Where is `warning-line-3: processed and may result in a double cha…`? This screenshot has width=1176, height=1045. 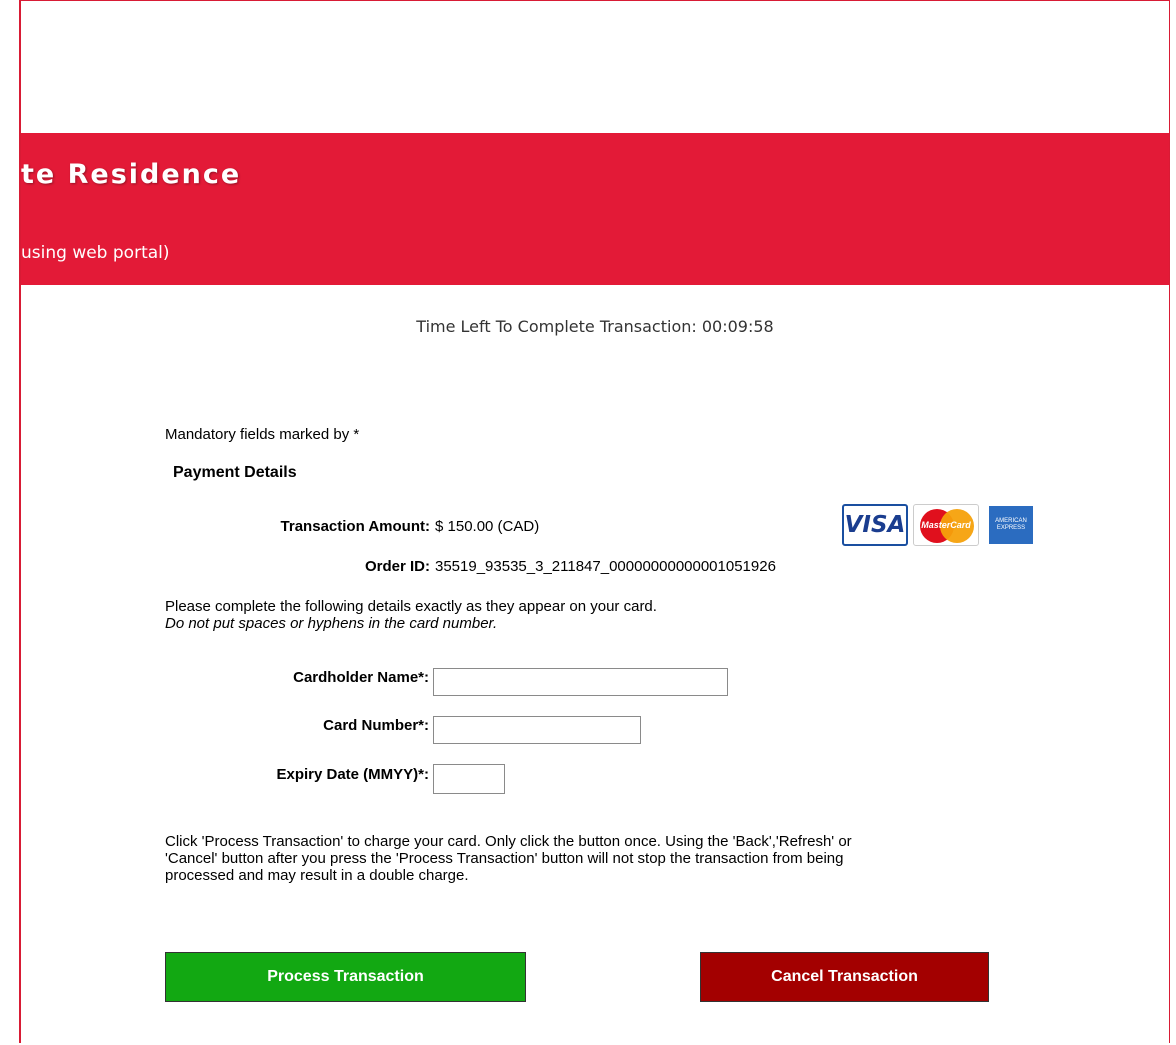 warning-line-3: processed and may result in a double cha… is located at coordinates (317, 875).